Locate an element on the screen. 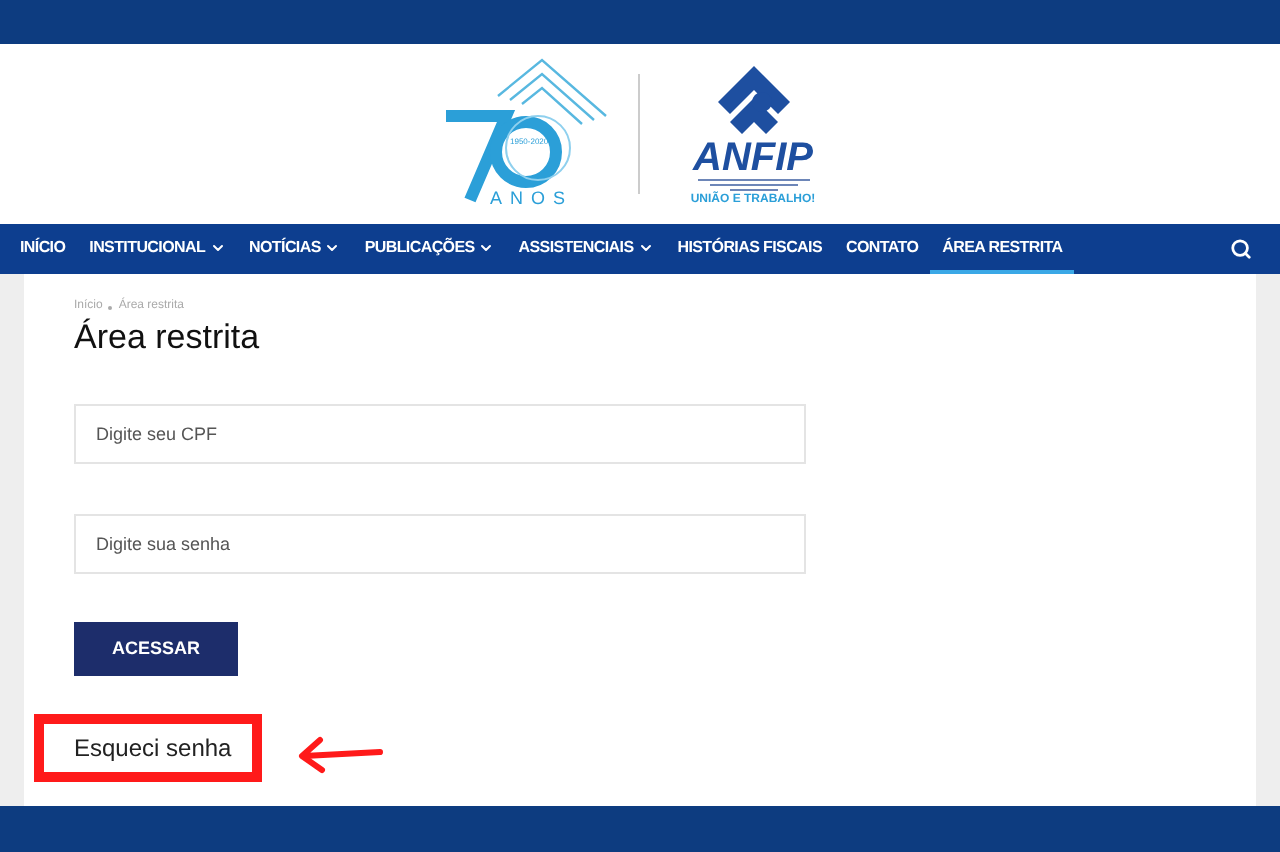 The image size is (1280, 852). input-field: Digite sua senha is located at coordinates (440, 544).